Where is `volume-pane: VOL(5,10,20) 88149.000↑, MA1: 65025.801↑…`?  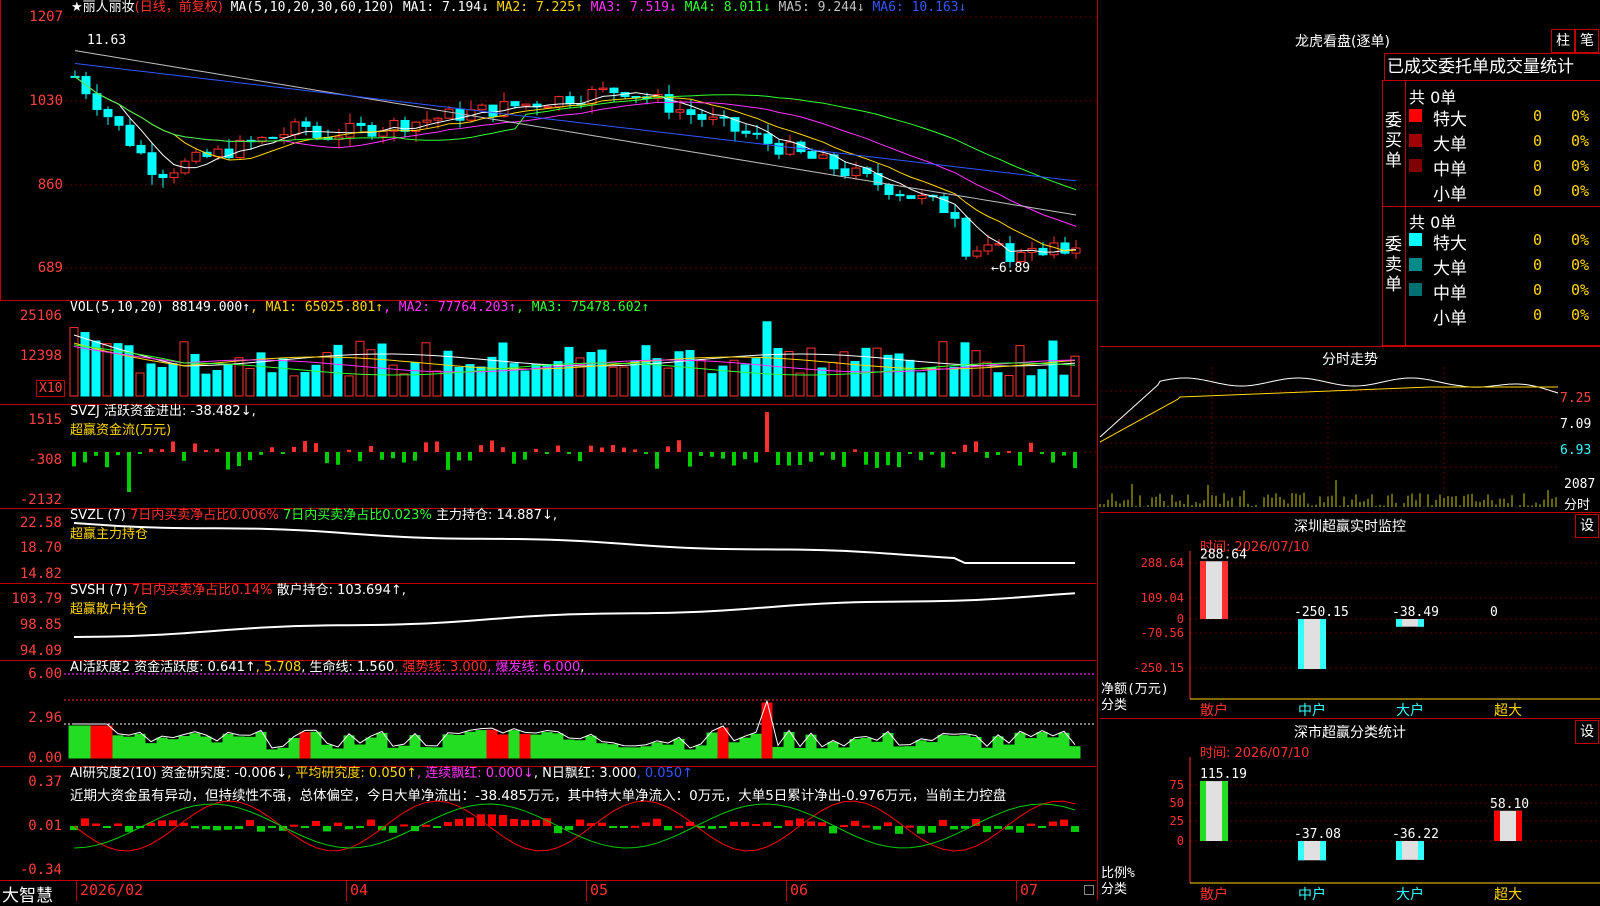
volume-pane: VOL(5,10,20) 88149.000↑, MA1: 65025.801↑… is located at coordinates (548, 352).